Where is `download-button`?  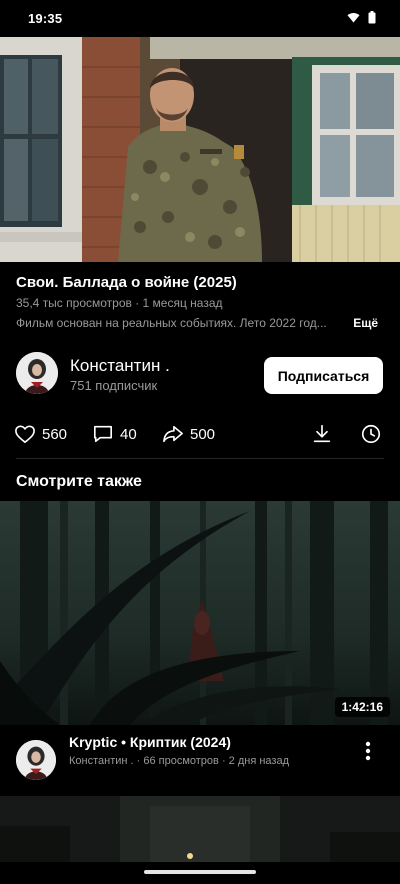
download-button is located at coordinates (322, 434).